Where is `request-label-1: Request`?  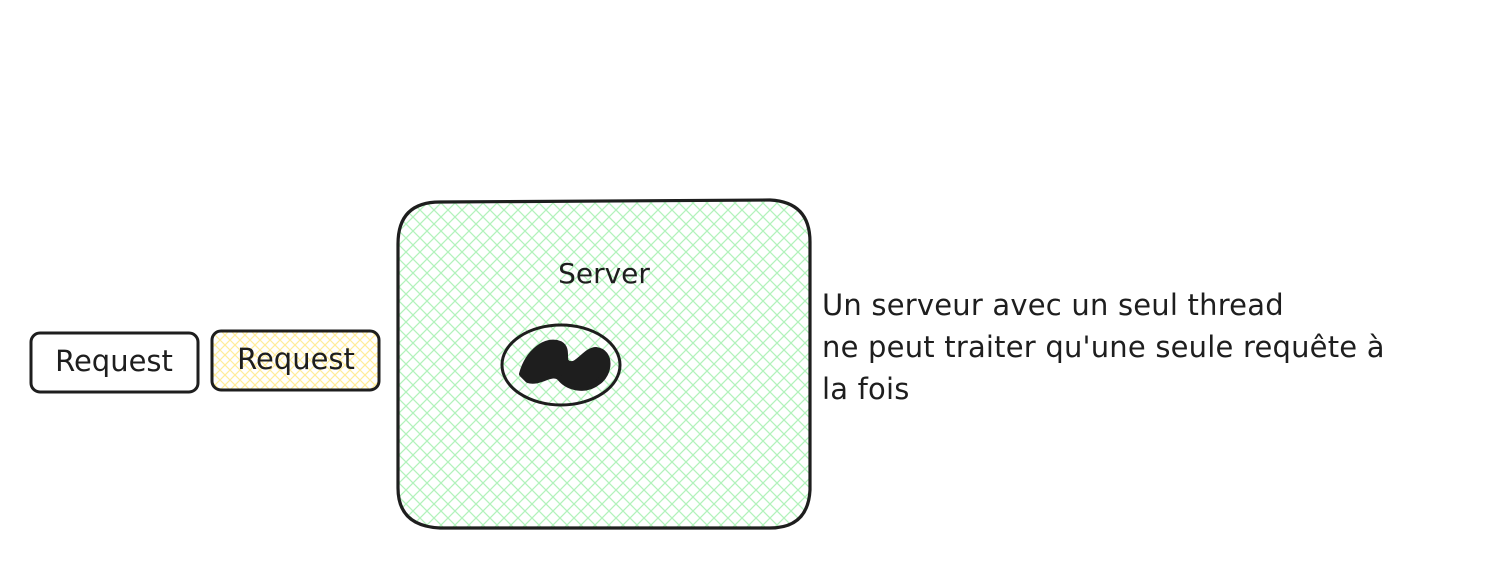
request-label-1: Request is located at coordinates (114, 361).